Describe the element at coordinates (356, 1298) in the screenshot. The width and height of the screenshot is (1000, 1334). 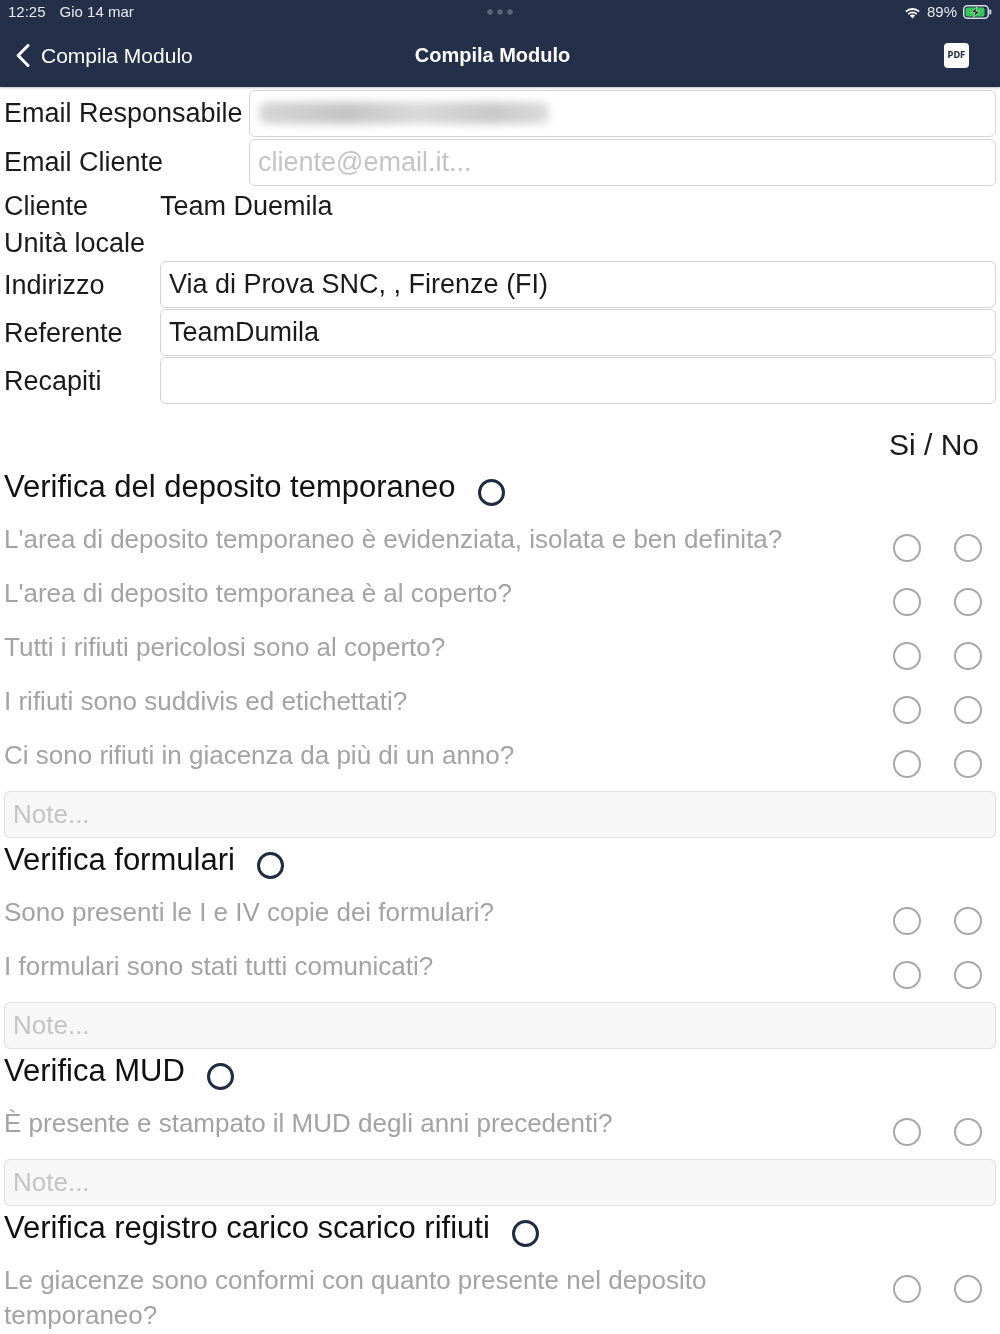
I see `question-text: Le giacenze sono conformi con quanto presente nel deposito temporaneo?` at that location.